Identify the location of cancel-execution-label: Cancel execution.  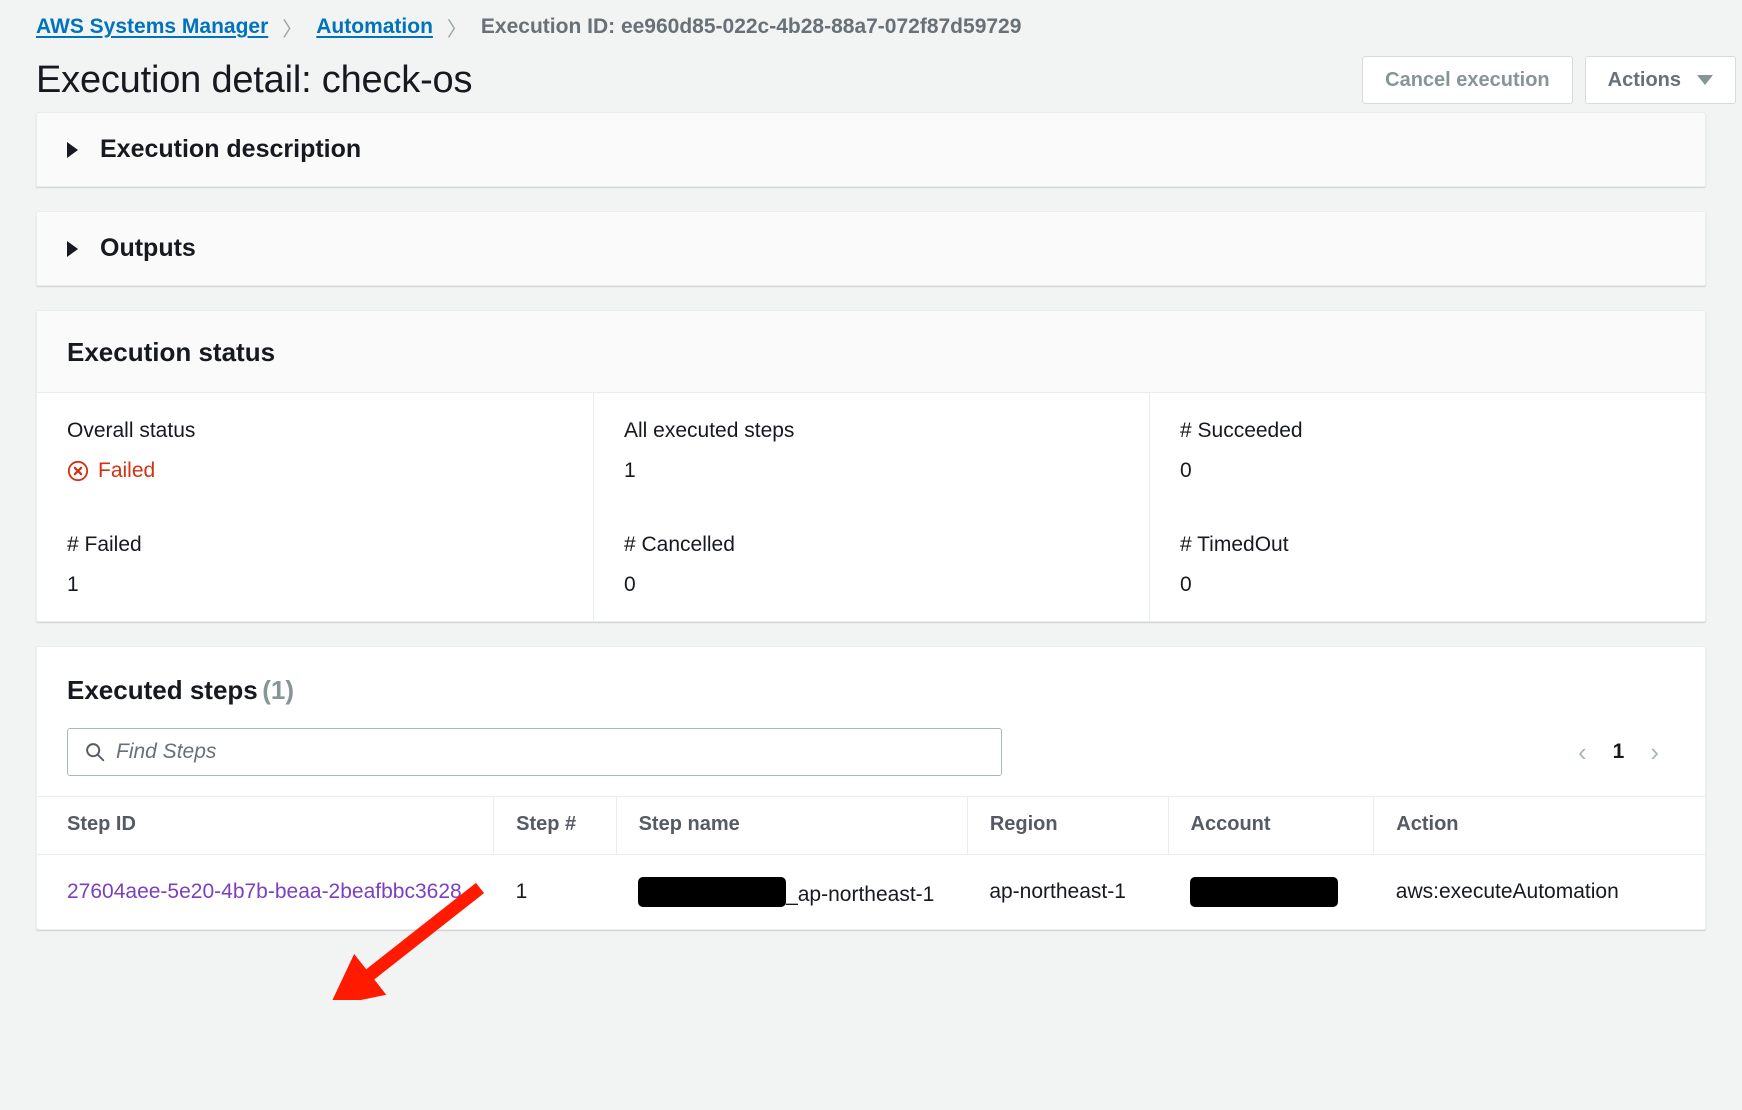
(1467, 79).